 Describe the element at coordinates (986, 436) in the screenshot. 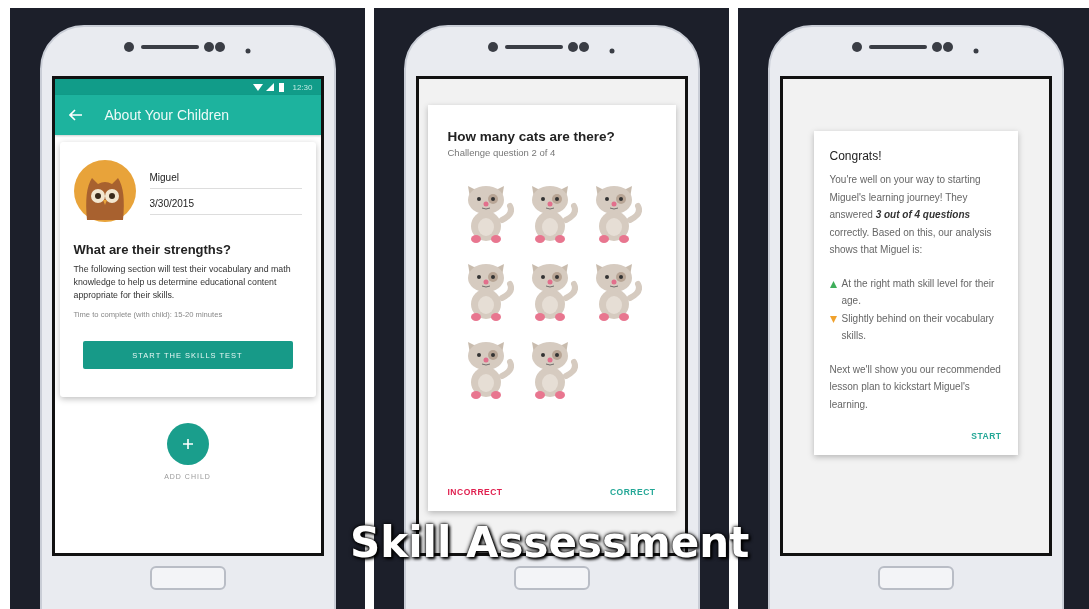

I see `start-button: START` at that location.